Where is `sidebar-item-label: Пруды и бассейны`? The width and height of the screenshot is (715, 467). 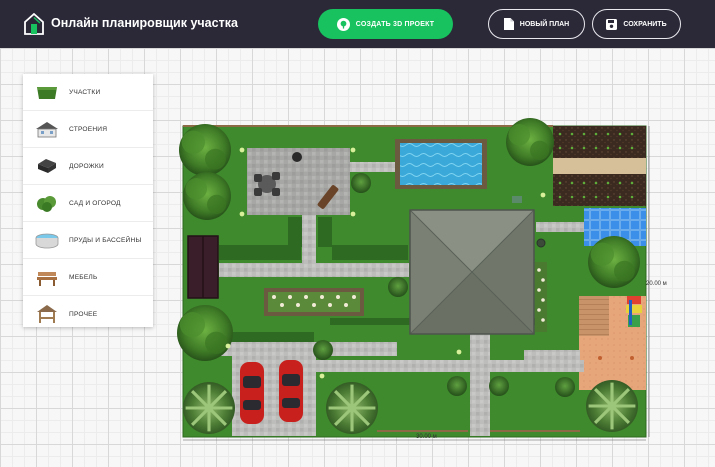
sidebar-item-label: Пруды и бассейны is located at coordinates (105, 240).